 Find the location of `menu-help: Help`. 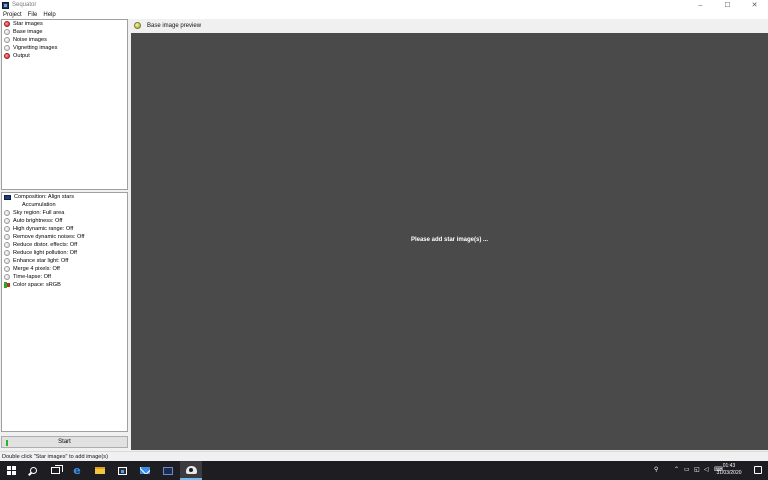

menu-help: Help is located at coordinates (49, 15).